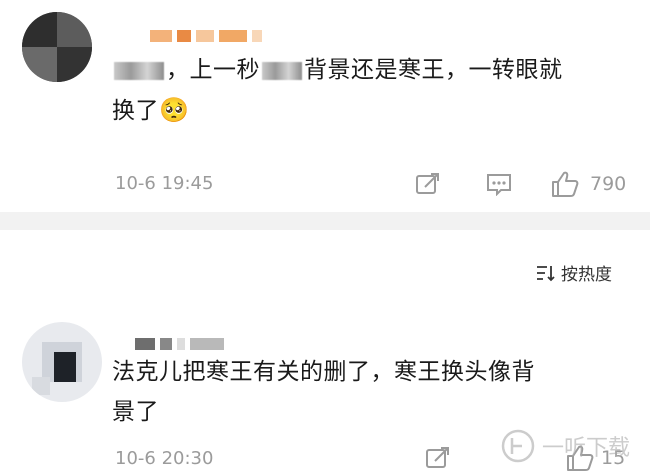 The image size is (650, 473). I want to click on watermark-logo-icon, so click(518, 446).